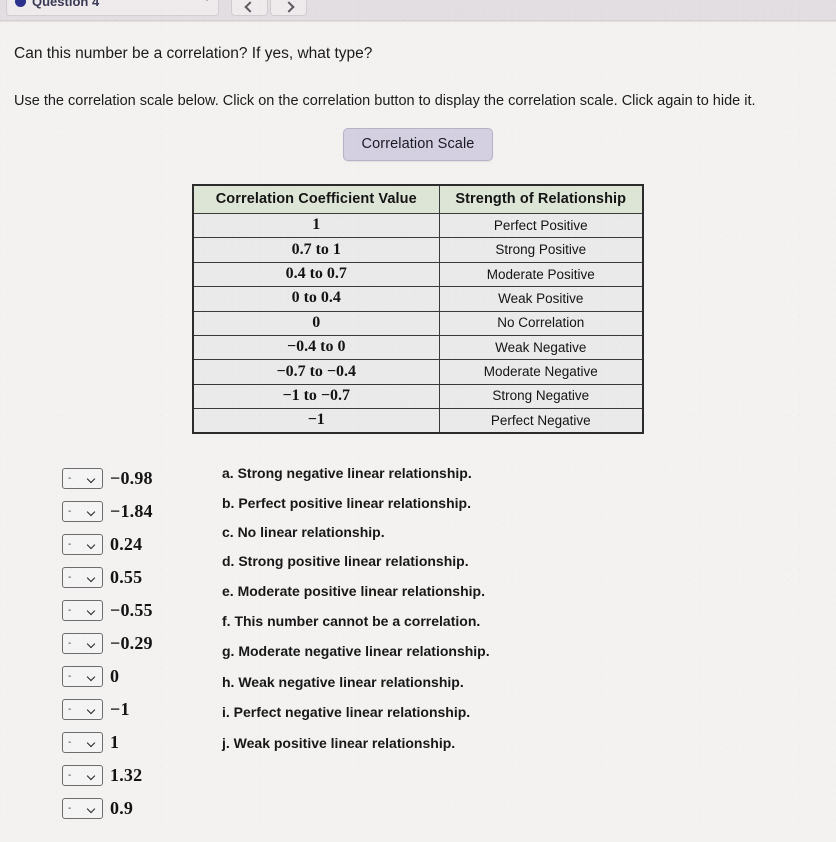  What do you see at coordinates (316, 274) in the screenshot?
I see `table-cell-value: 0.4 to 0.7` at bounding box center [316, 274].